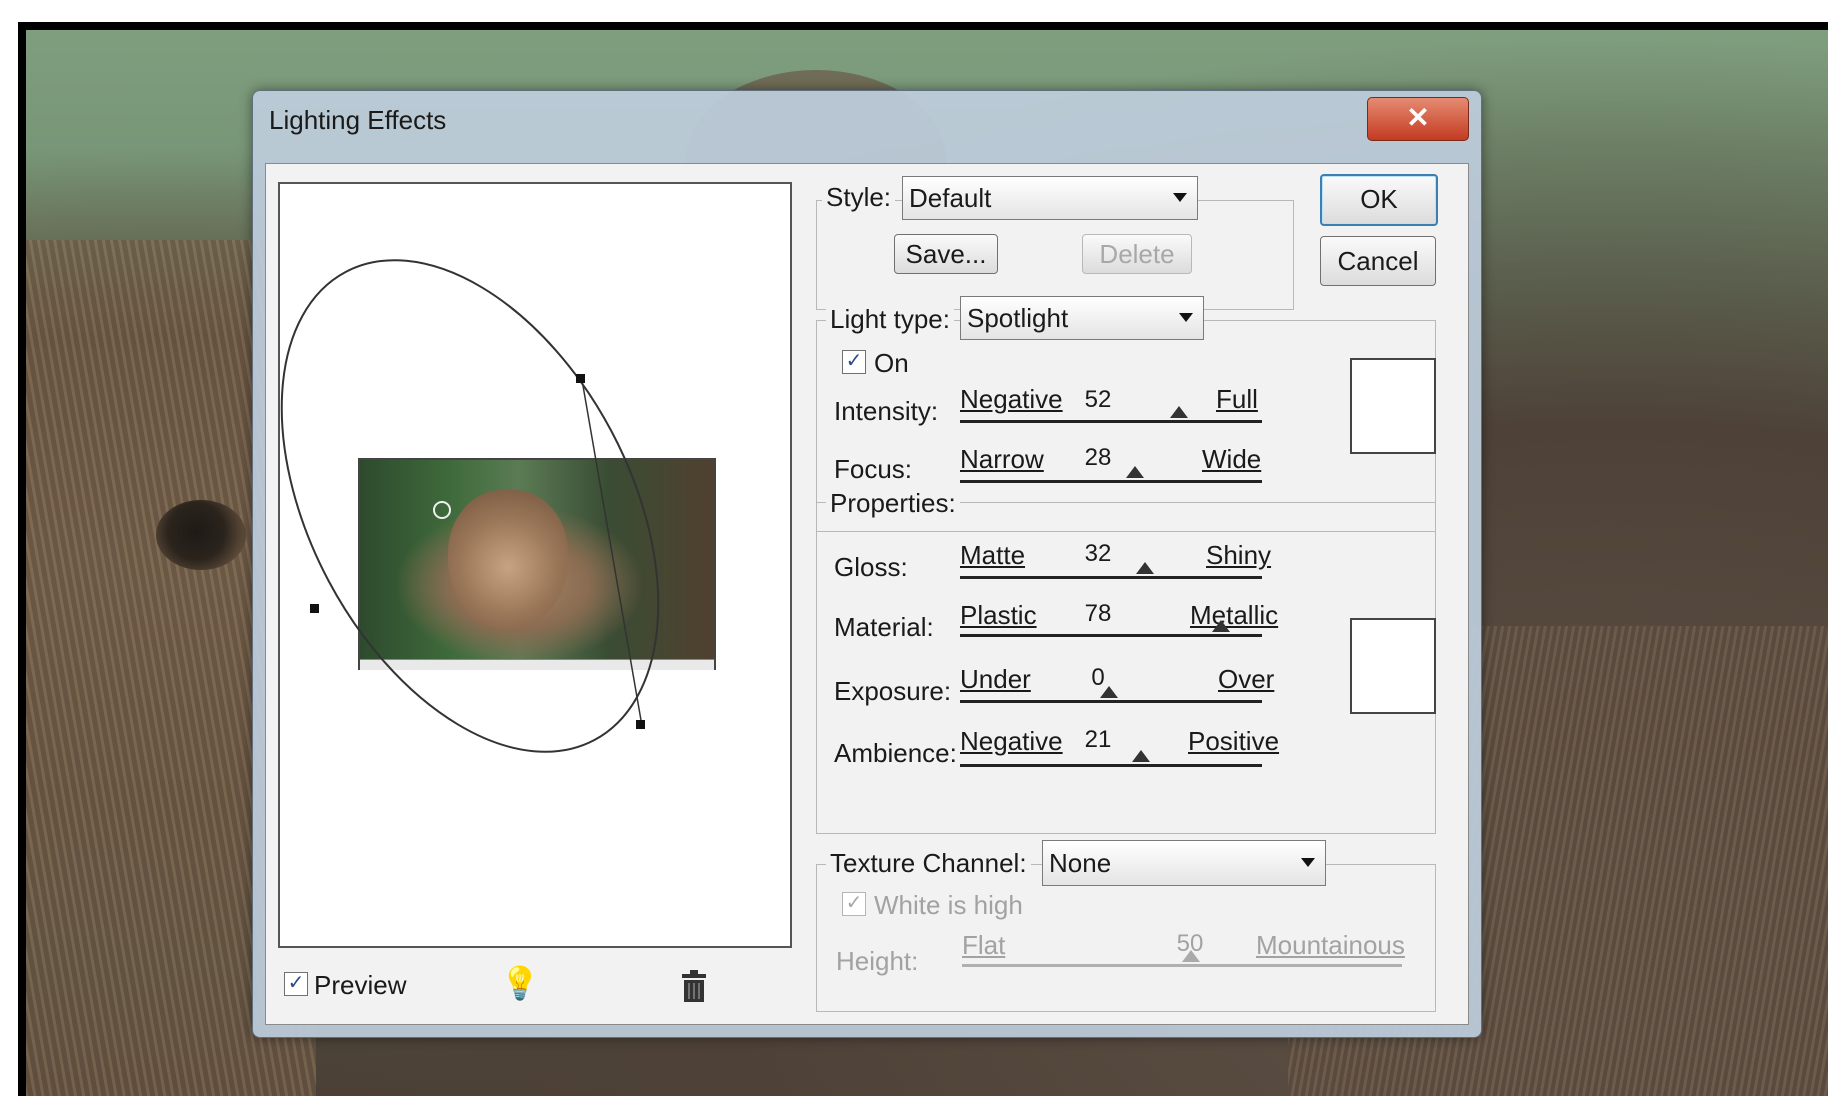 The height and width of the screenshot is (1096, 1828). Describe the element at coordinates (1135, 472) in the screenshot. I see `focus-slider-thumb` at that location.